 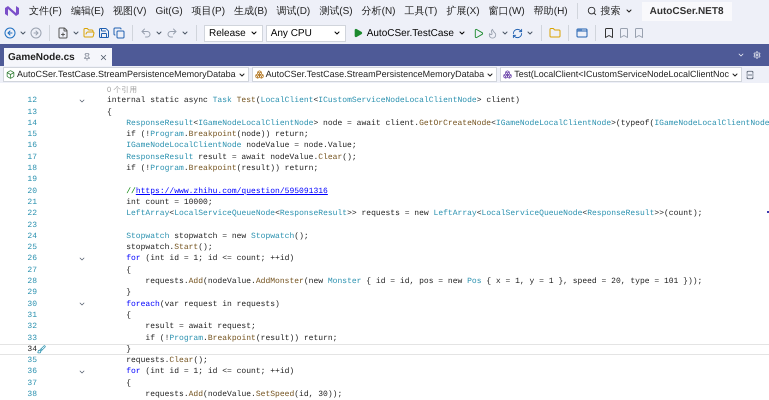 What do you see at coordinates (31, 180) in the screenshot?
I see `line-number: 19` at bounding box center [31, 180].